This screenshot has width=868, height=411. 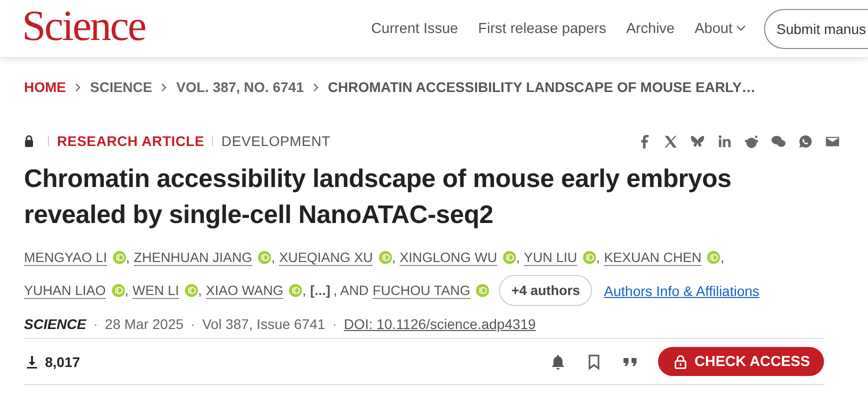 I want to click on author-link: FUCHOU TANG, so click(x=421, y=290).